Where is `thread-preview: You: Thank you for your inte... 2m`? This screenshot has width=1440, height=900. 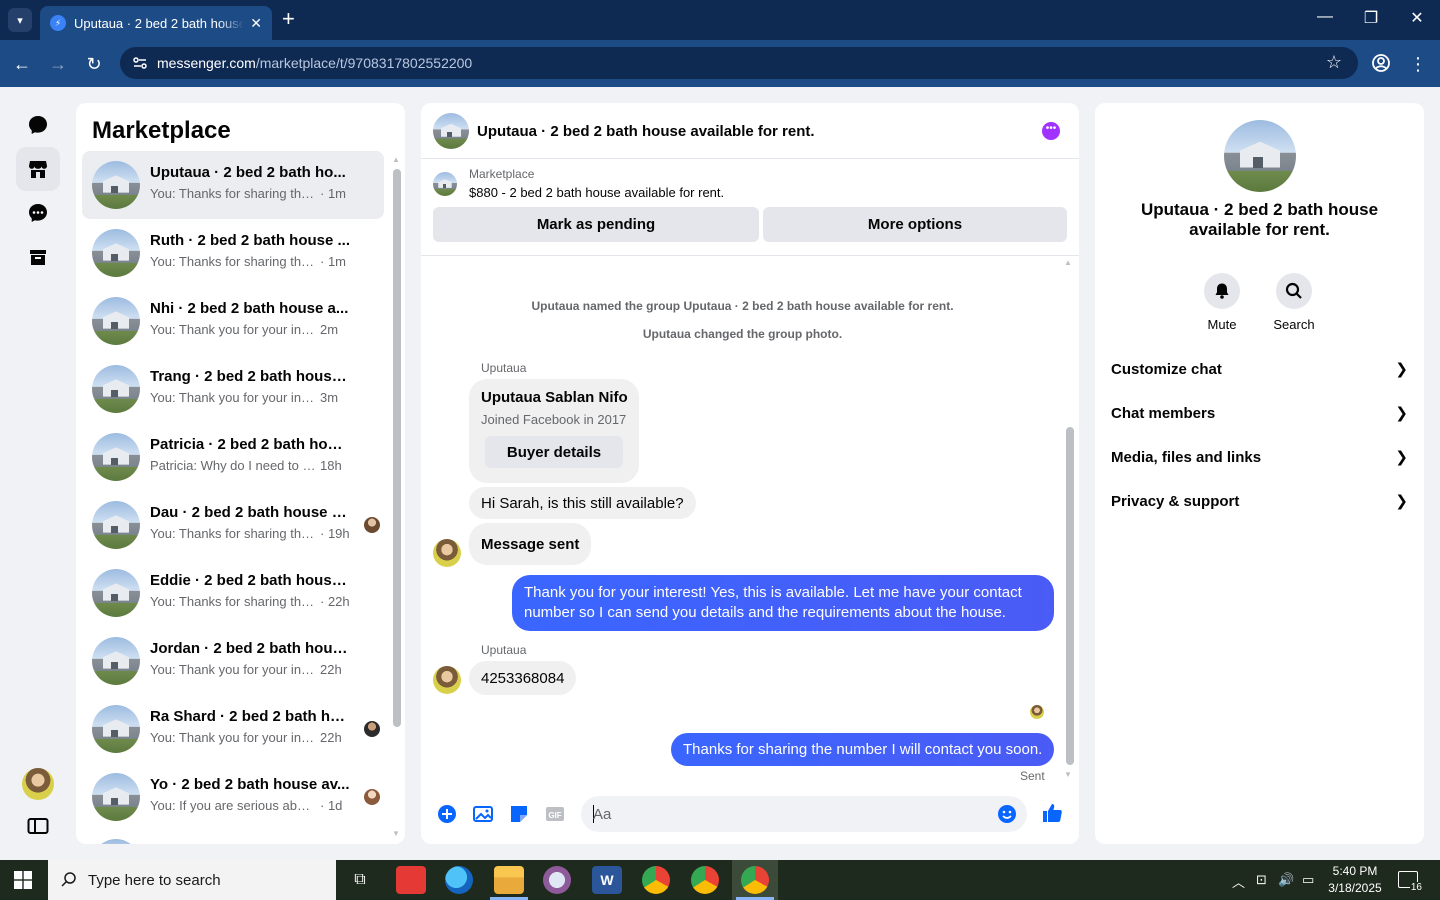
thread-preview: You: Thank you for your inte... 2m is located at coordinates (244, 329).